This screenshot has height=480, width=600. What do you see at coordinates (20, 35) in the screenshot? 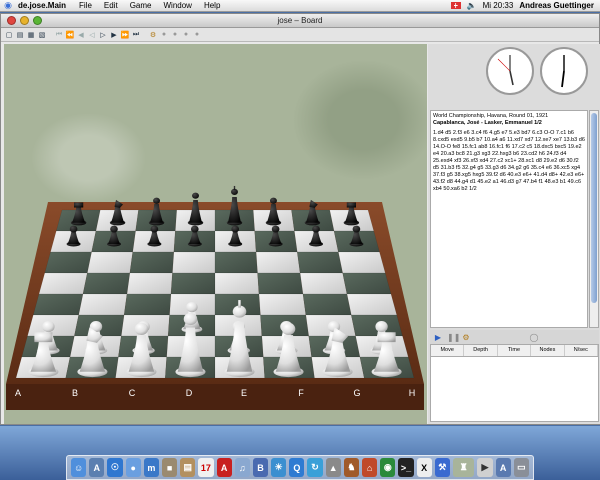
I see `open-icon: ▤` at bounding box center [20, 35].